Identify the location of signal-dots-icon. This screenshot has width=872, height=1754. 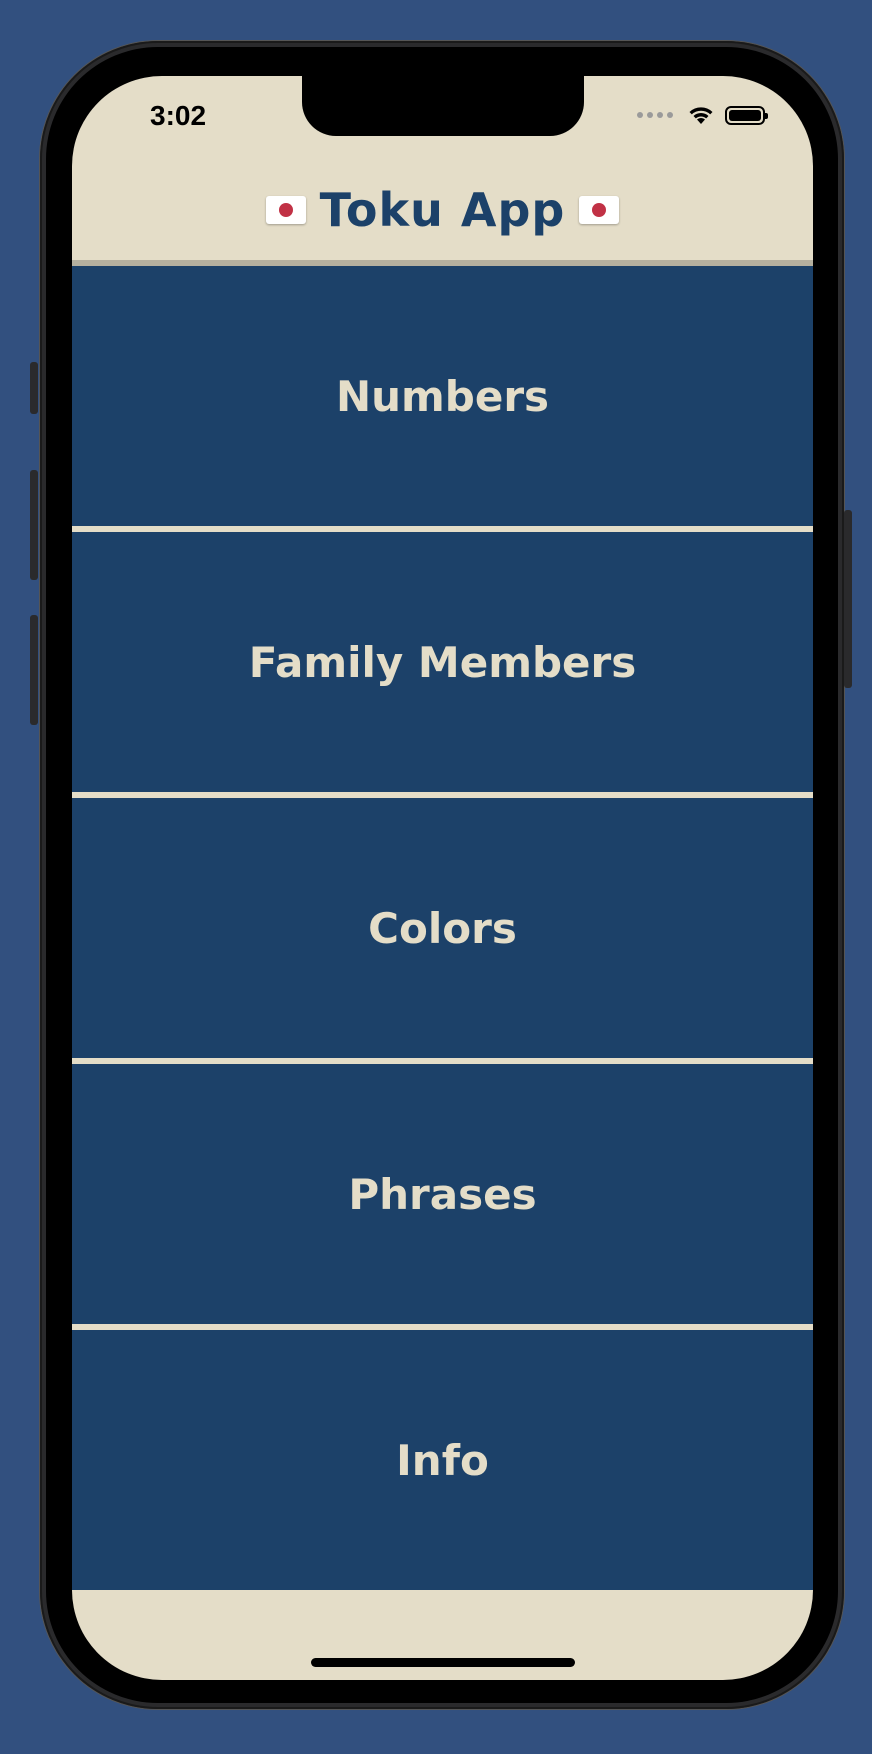
(655, 115).